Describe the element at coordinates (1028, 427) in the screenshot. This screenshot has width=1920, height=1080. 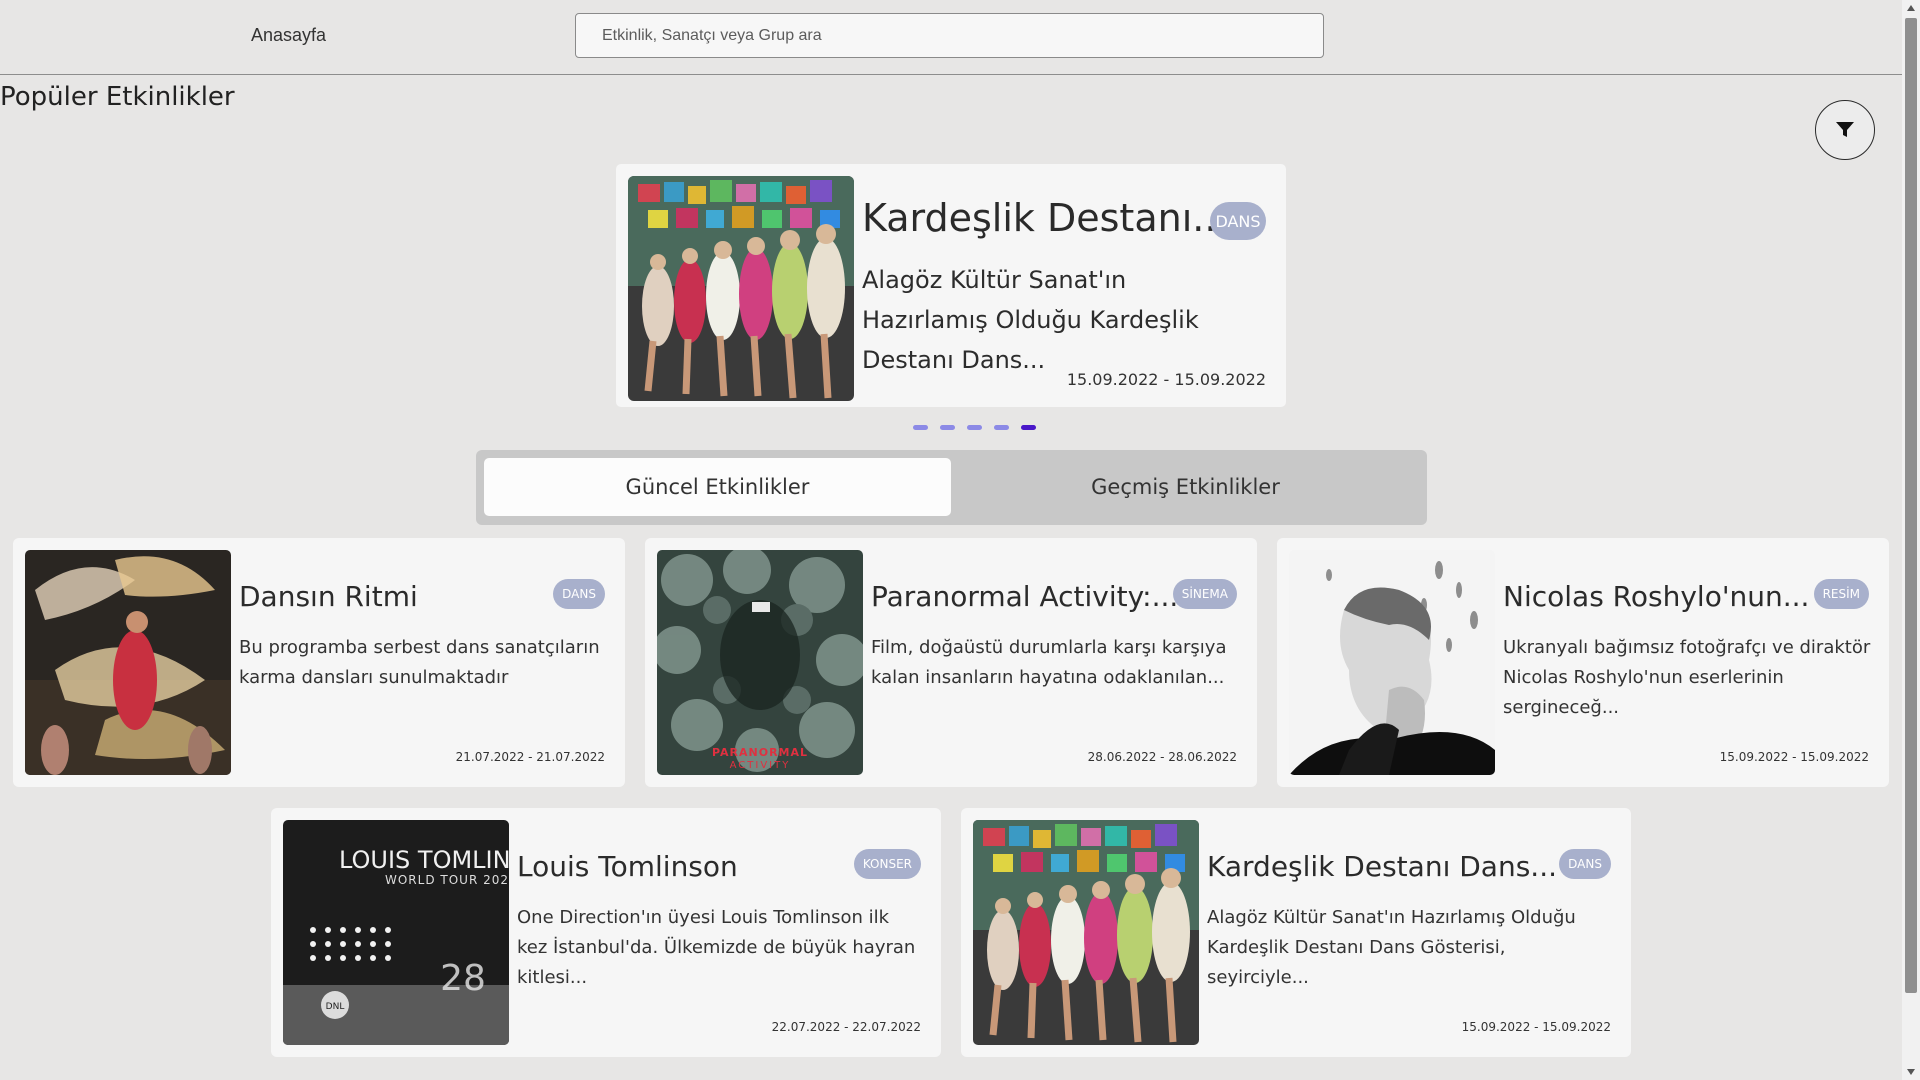
I see `carousel-dot-active` at that location.